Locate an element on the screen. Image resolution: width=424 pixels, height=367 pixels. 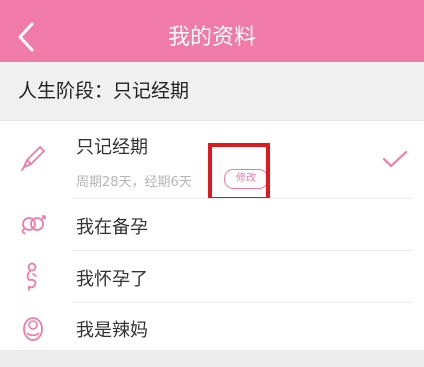
option-label: 只记经期 is located at coordinates (112, 147).